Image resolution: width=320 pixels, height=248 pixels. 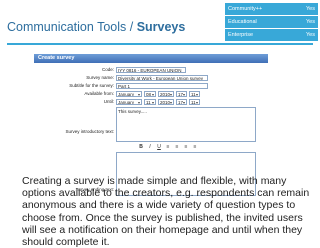 What do you see at coordinates (74, 94) in the screenshot?
I see `available-from-label-wrap: Available from:` at bounding box center [74, 94].